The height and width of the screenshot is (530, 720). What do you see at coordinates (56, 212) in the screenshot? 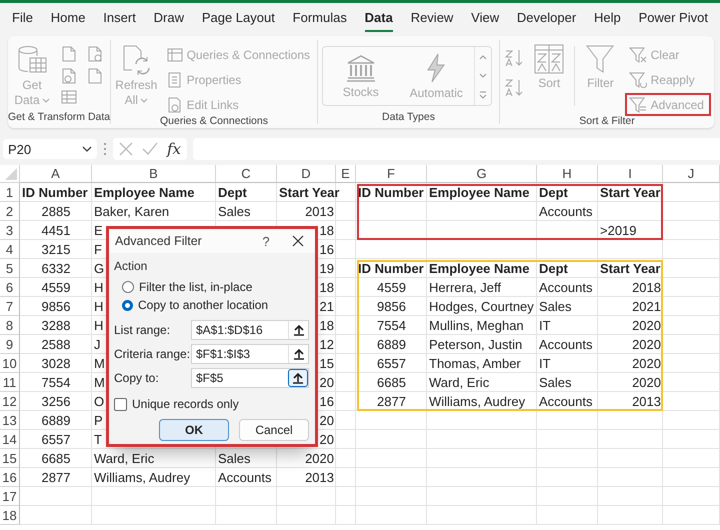
I see `table-cell-text: 2885` at bounding box center [56, 212].